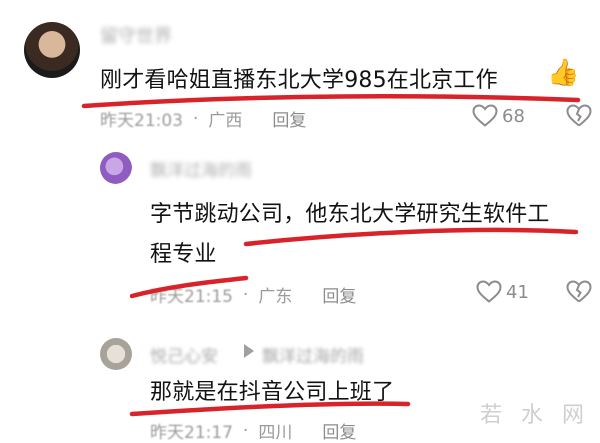 The height and width of the screenshot is (443, 600). I want to click on watermark: 若 水 网, so click(535, 415).